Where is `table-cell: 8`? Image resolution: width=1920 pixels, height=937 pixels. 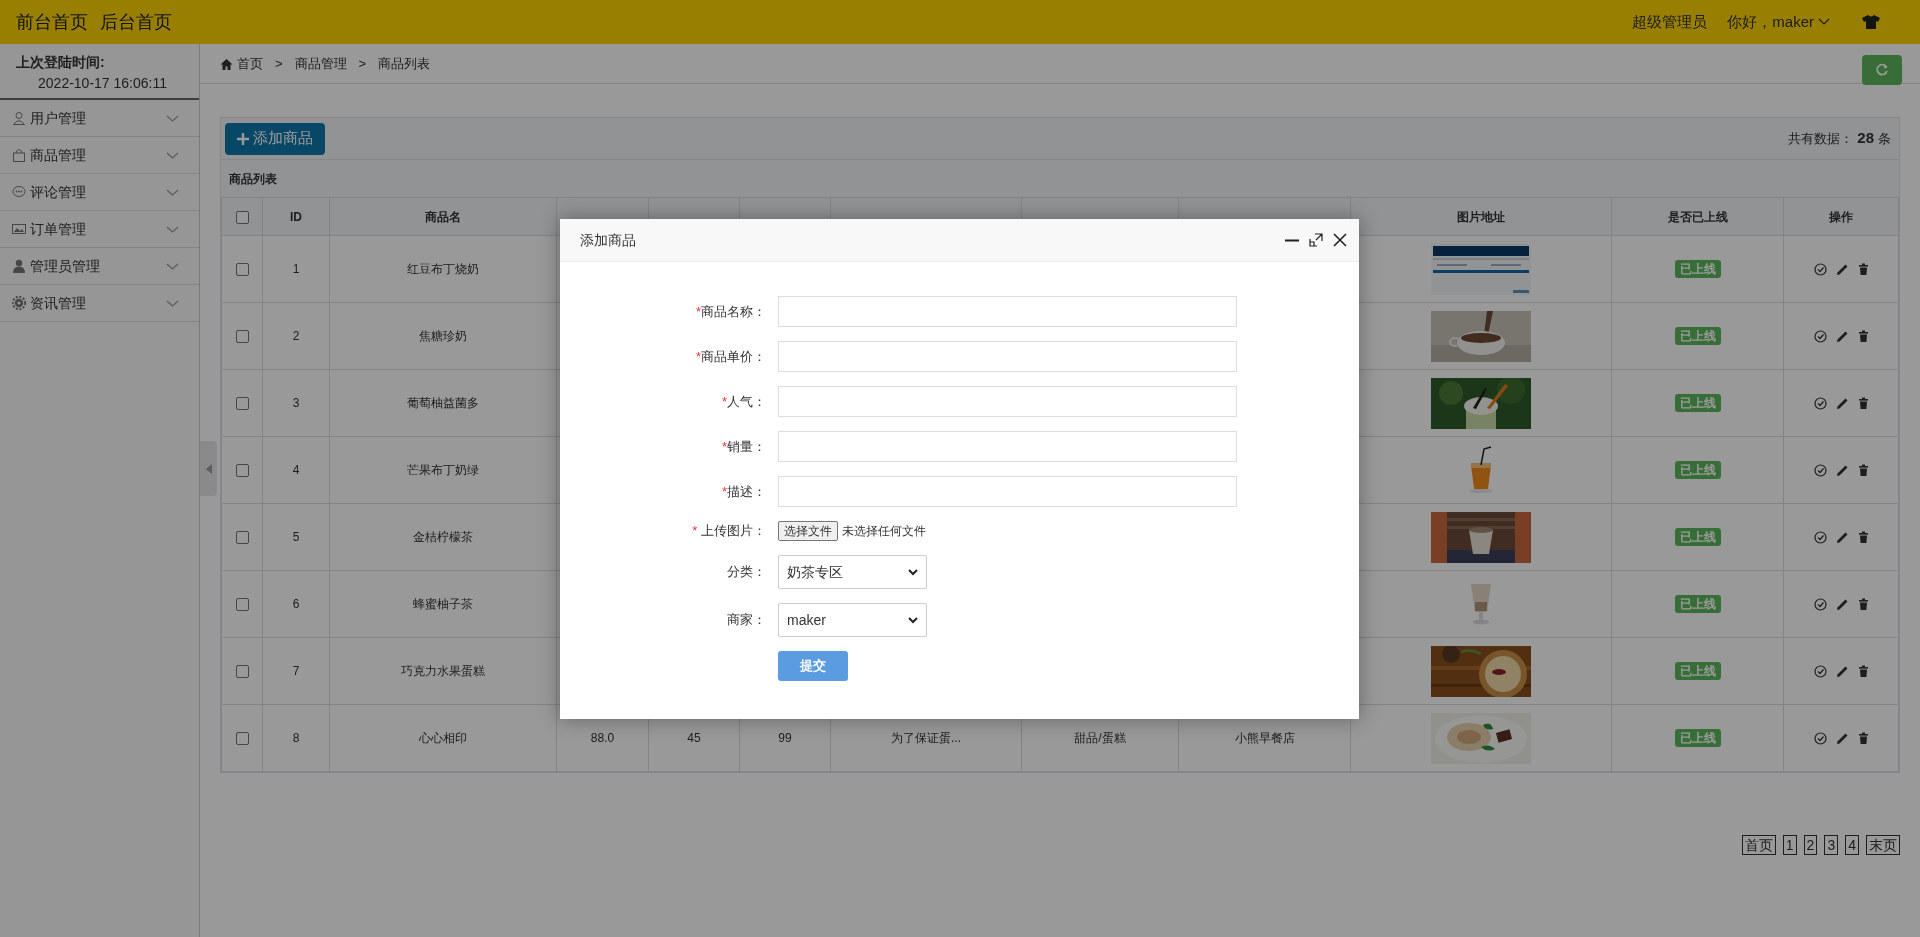 table-cell: 8 is located at coordinates (296, 738).